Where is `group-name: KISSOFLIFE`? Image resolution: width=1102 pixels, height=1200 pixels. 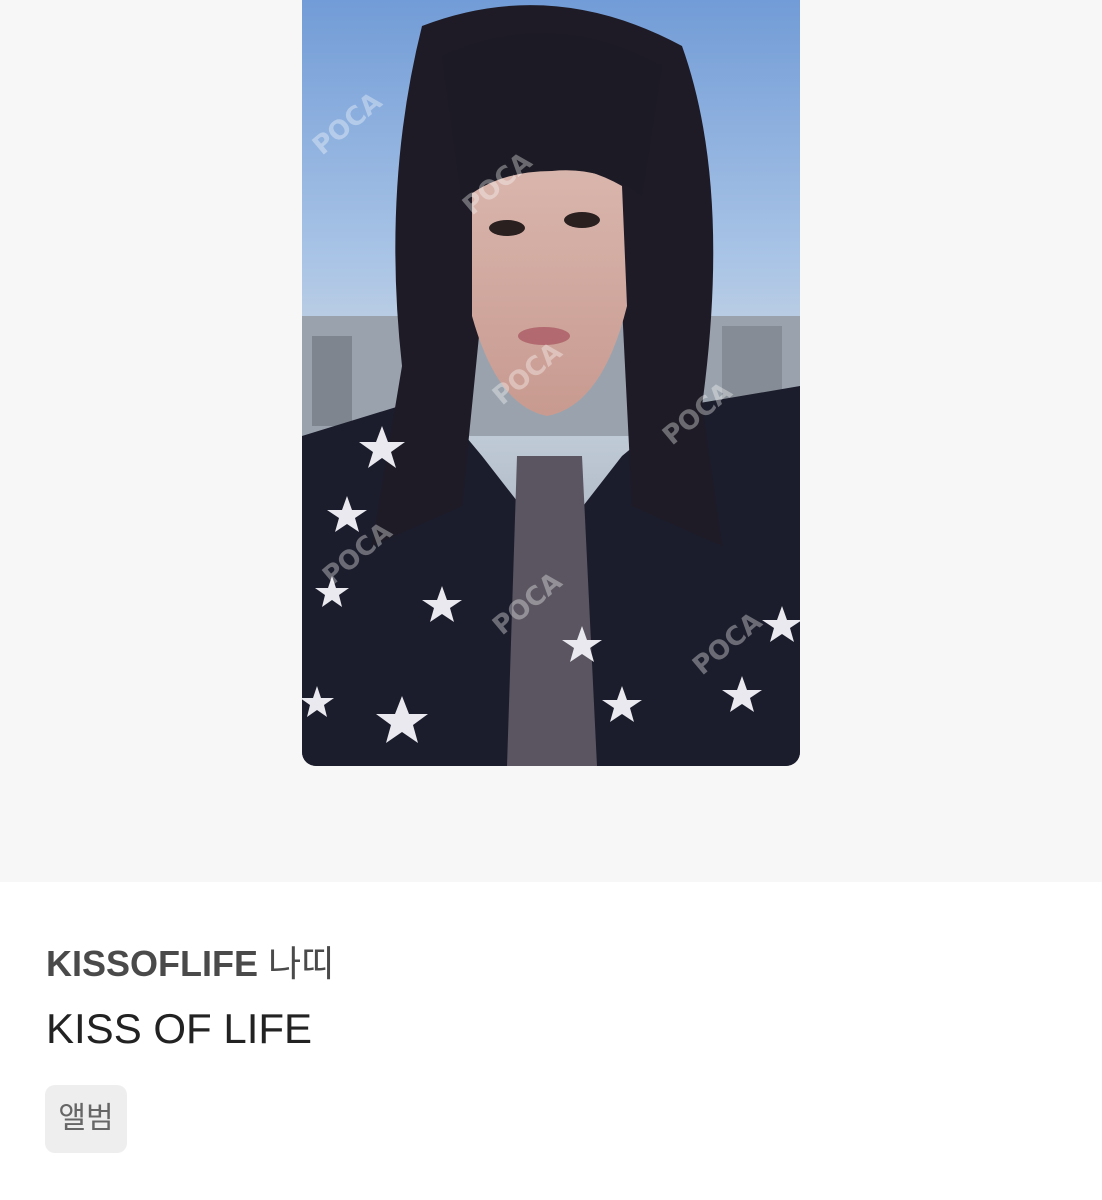 group-name: KISSOFLIFE is located at coordinates (152, 963).